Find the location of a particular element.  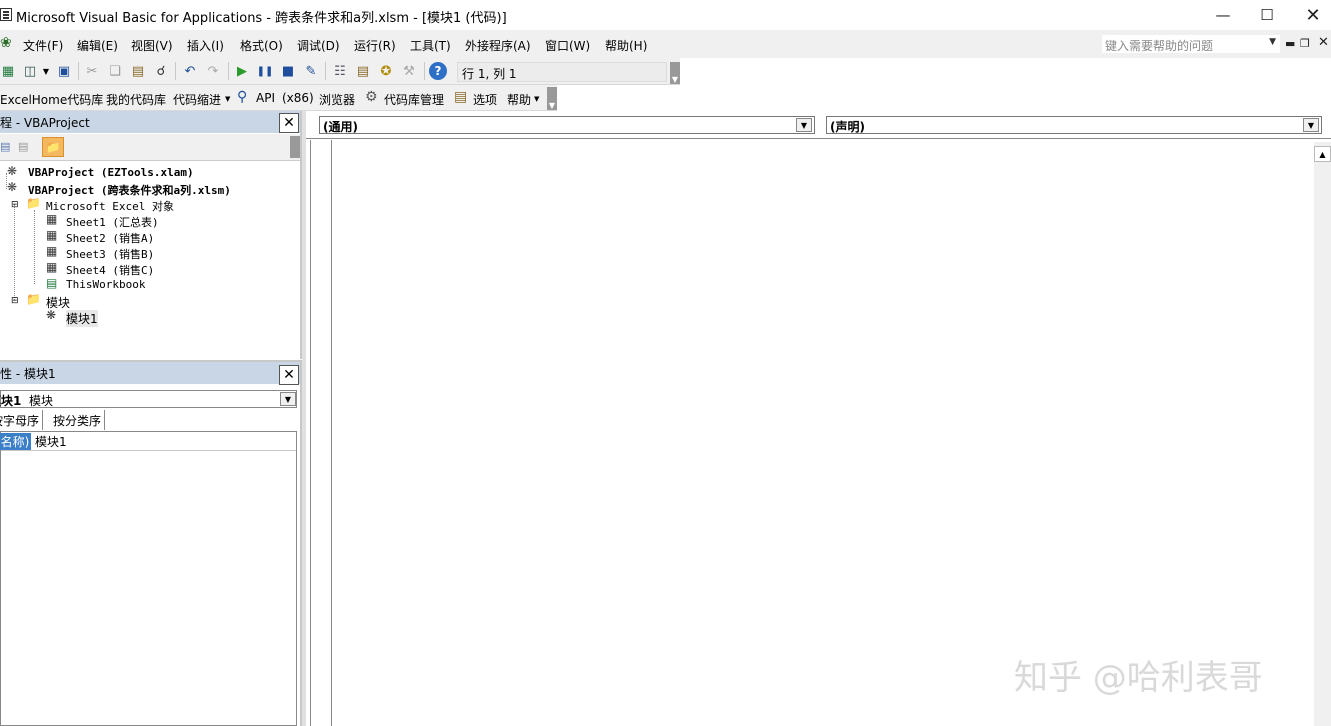

menu-run: 运行(R) is located at coordinates (375, 45).